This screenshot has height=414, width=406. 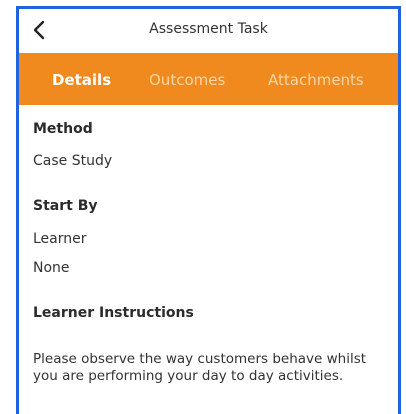 What do you see at coordinates (81, 80) in the screenshot?
I see `tab-details: Details` at bounding box center [81, 80].